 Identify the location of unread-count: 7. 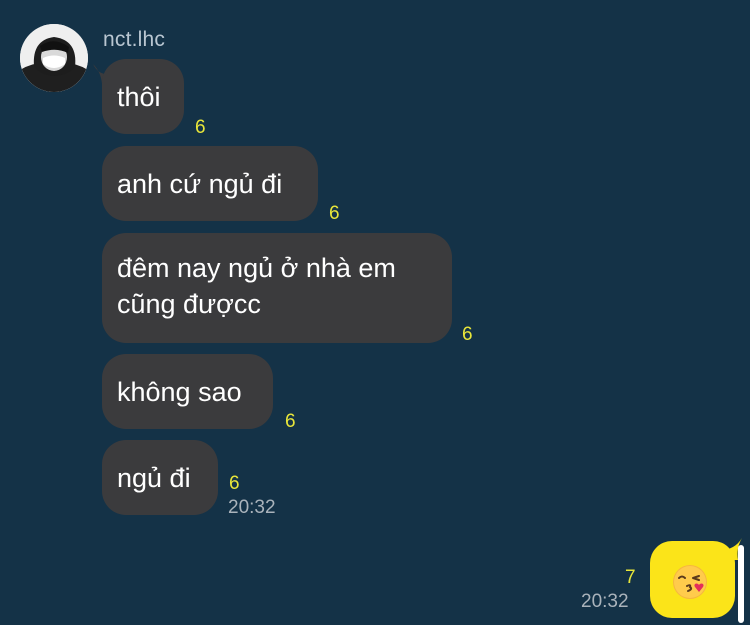
(630, 577).